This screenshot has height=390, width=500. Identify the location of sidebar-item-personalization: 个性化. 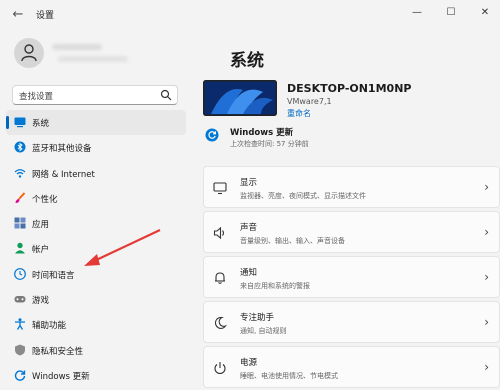
(96, 198).